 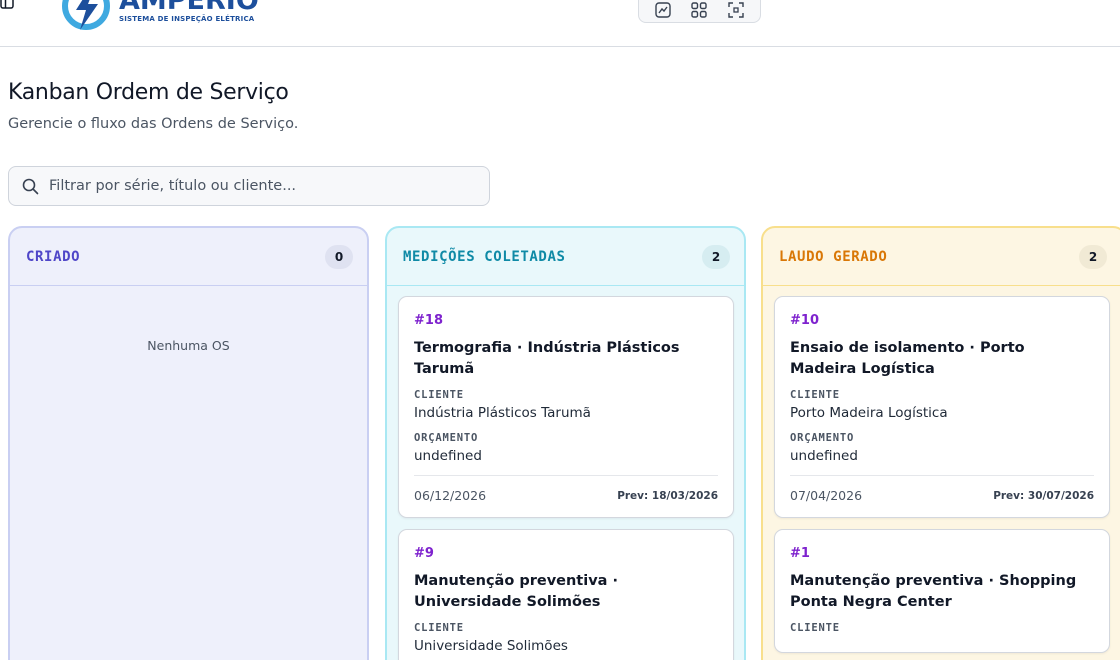 I want to click on card-date: 07/04/2026, so click(x=826, y=495).